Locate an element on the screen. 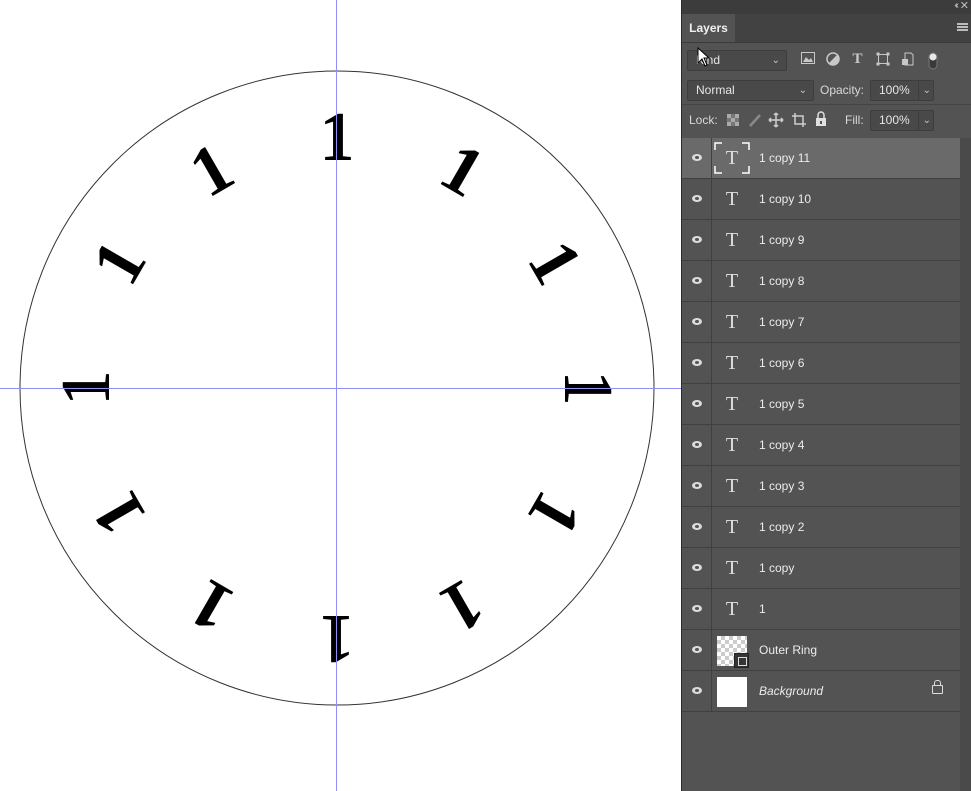  lock-label: Lock: is located at coordinates (703, 120).